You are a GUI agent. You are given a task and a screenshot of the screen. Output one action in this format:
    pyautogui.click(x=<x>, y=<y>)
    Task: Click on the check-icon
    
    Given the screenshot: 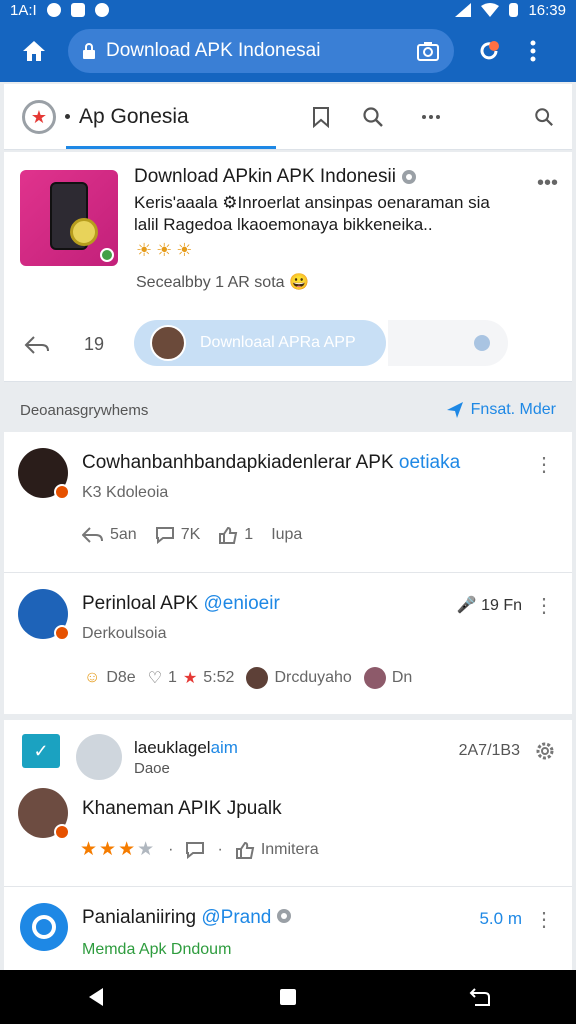 What is the action you would take?
    pyautogui.click(x=77, y=10)
    